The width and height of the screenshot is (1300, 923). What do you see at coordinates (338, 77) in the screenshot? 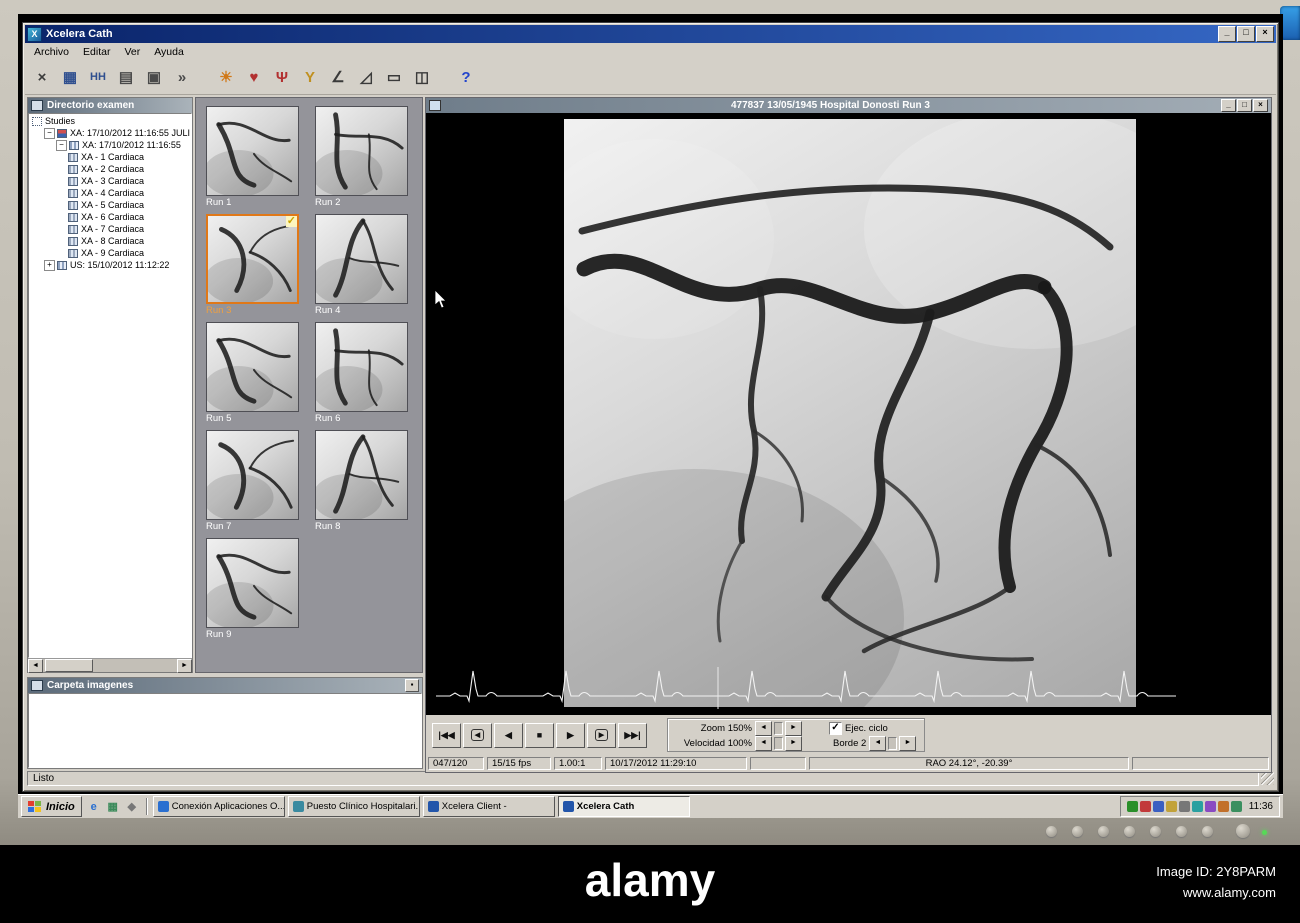
I see `angle-measure-button: ∠` at bounding box center [338, 77].